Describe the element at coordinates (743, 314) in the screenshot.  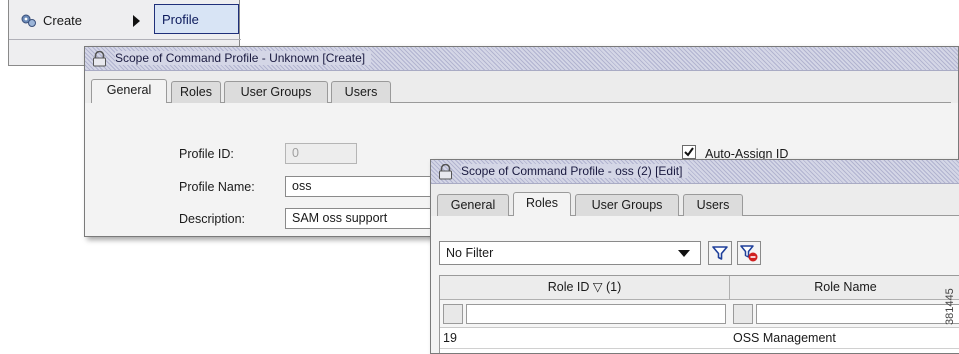
I see `role-name-filter-button` at that location.